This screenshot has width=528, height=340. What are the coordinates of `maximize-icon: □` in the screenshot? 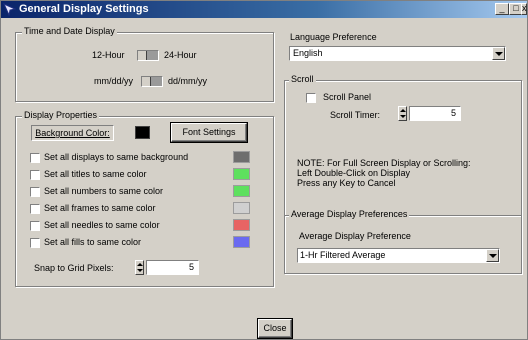 It's located at (516, 8).